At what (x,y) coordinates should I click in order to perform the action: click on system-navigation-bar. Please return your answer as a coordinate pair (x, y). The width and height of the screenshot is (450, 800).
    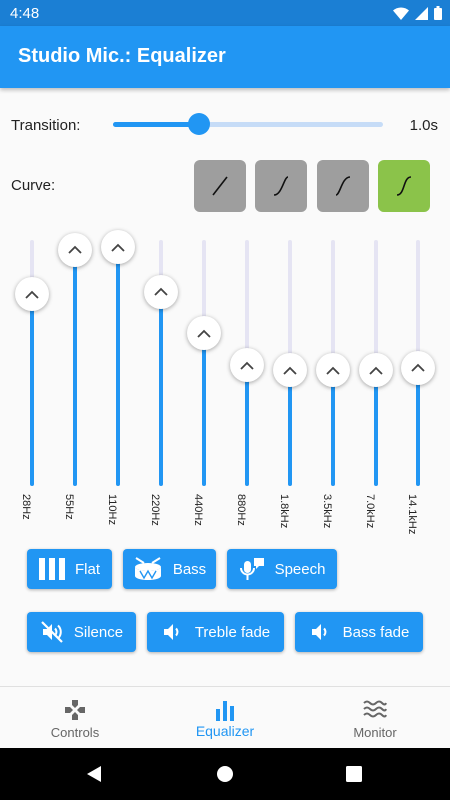
    Looking at the image, I should click on (225, 774).